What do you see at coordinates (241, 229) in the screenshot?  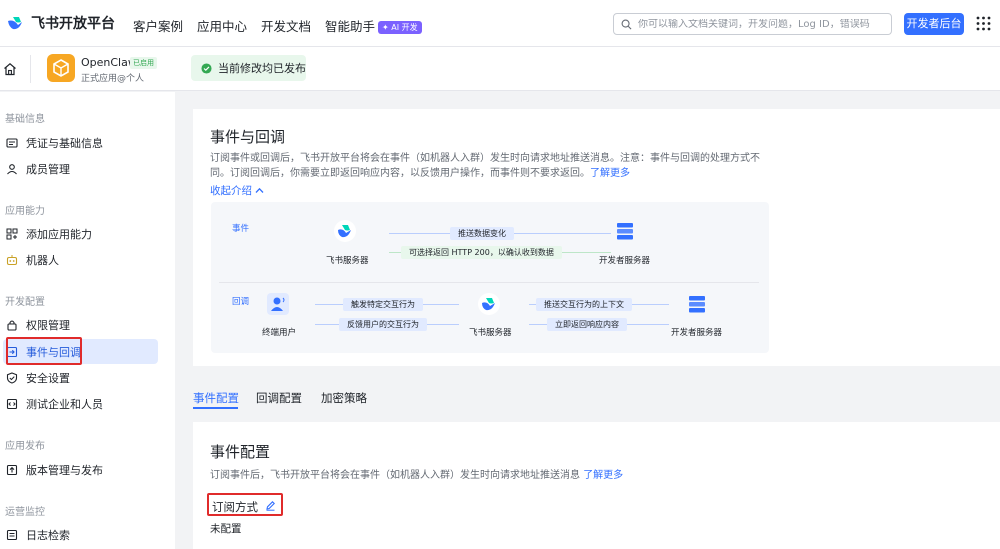 I see `diagram-event-tag: 事件` at bounding box center [241, 229].